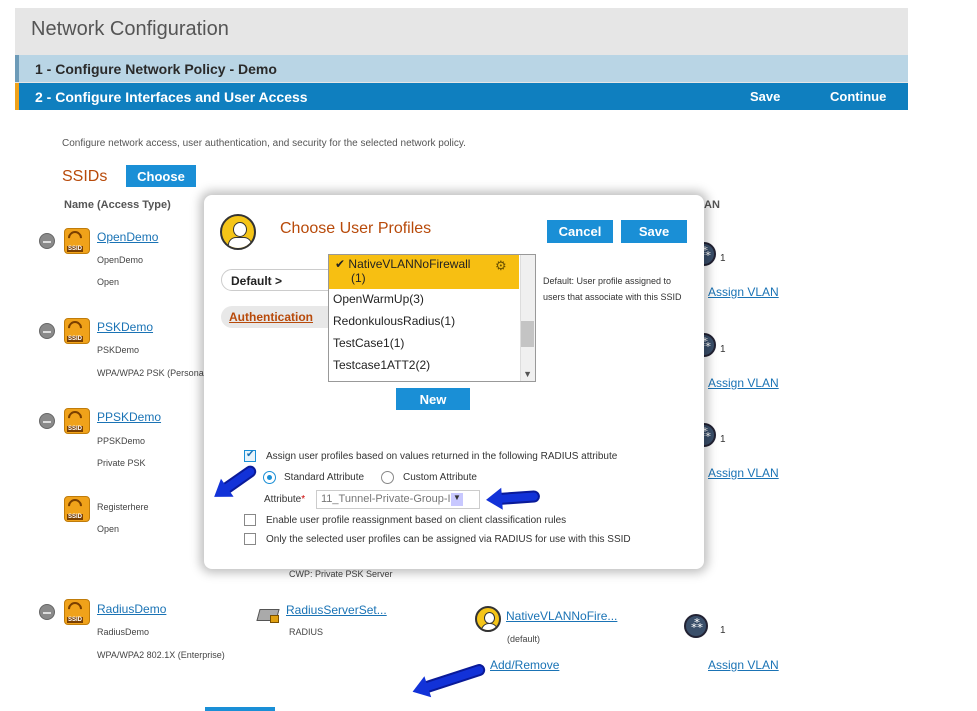 The width and height of the screenshot is (977, 711). Describe the element at coordinates (324, 477) in the screenshot. I see `standard-attribute-label: Standard Attribute` at that location.